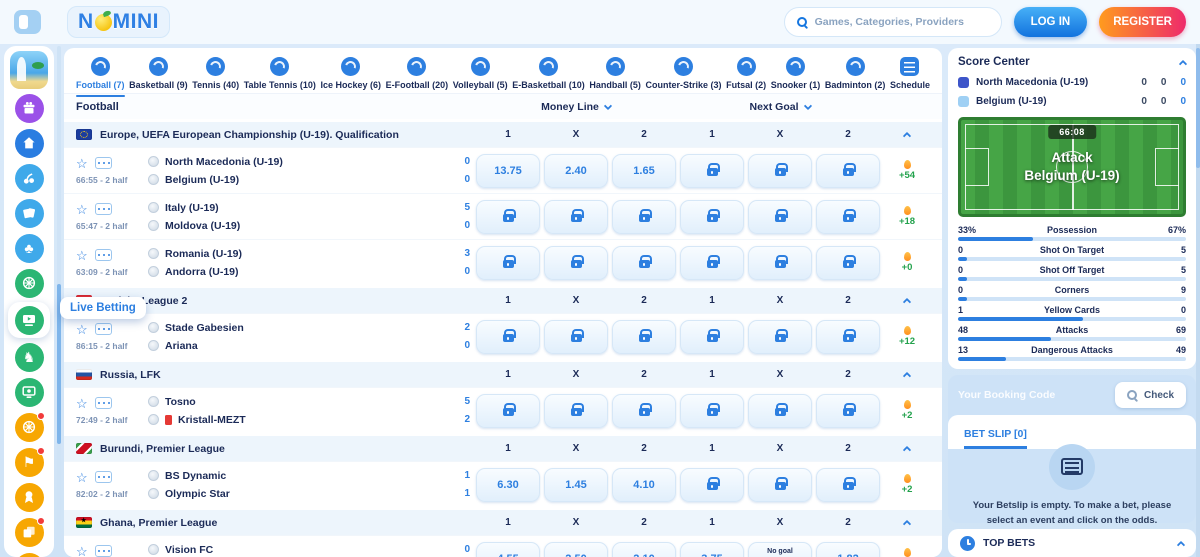  I want to click on register-button: REGISTER, so click(1142, 22).